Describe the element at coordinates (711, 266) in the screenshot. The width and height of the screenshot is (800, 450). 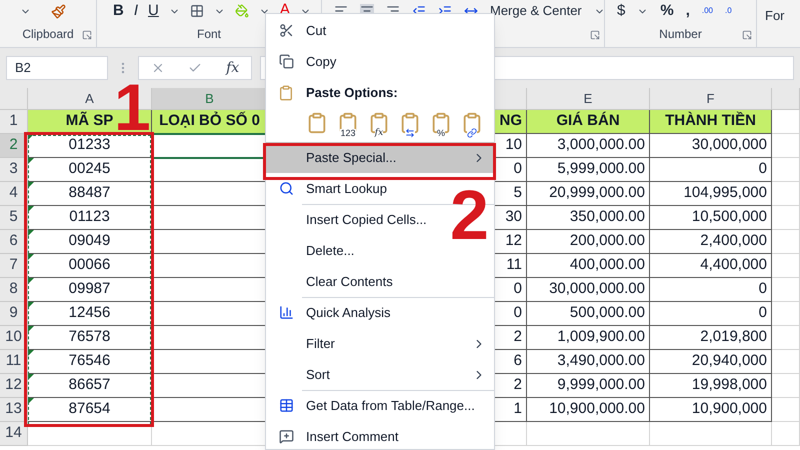
I see `table-cell: 4,400,000` at that location.